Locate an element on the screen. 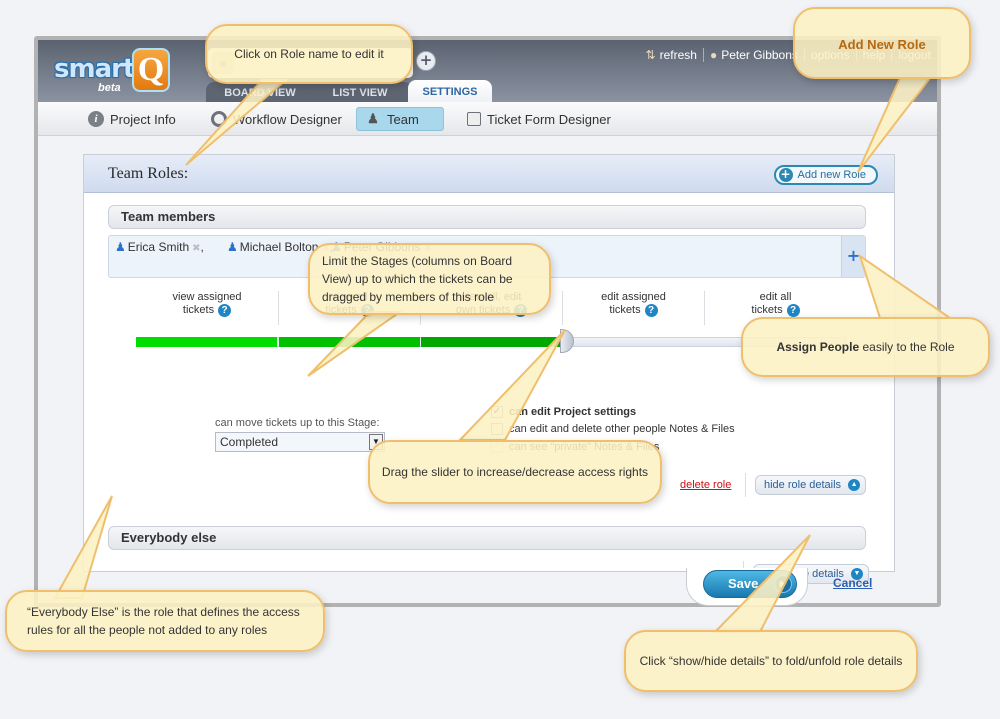 The image size is (1000, 719). callout-add-role: Add New Role is located at coordinates (882, 43).